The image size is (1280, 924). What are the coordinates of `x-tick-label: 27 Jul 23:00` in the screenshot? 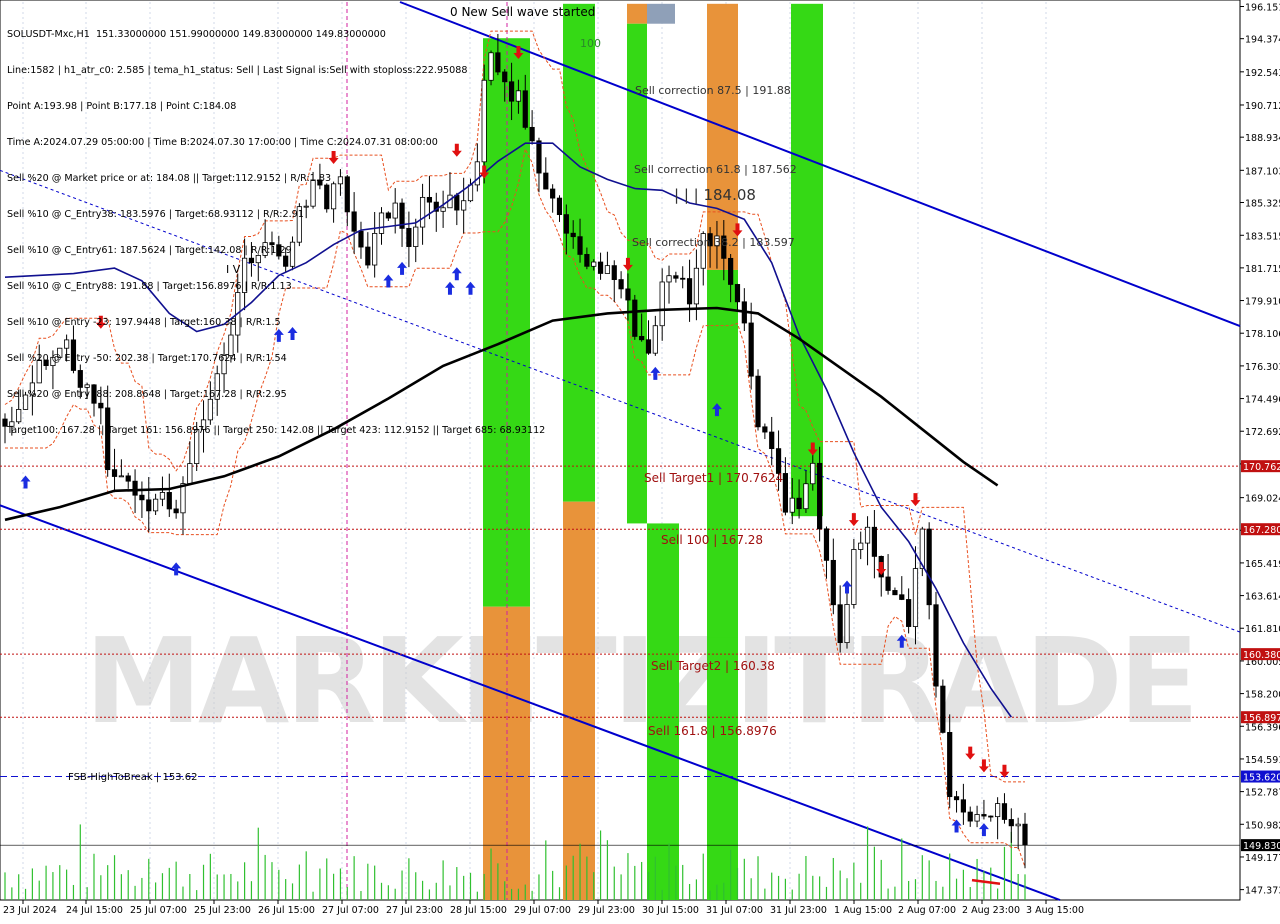 It's located at (414, 910).